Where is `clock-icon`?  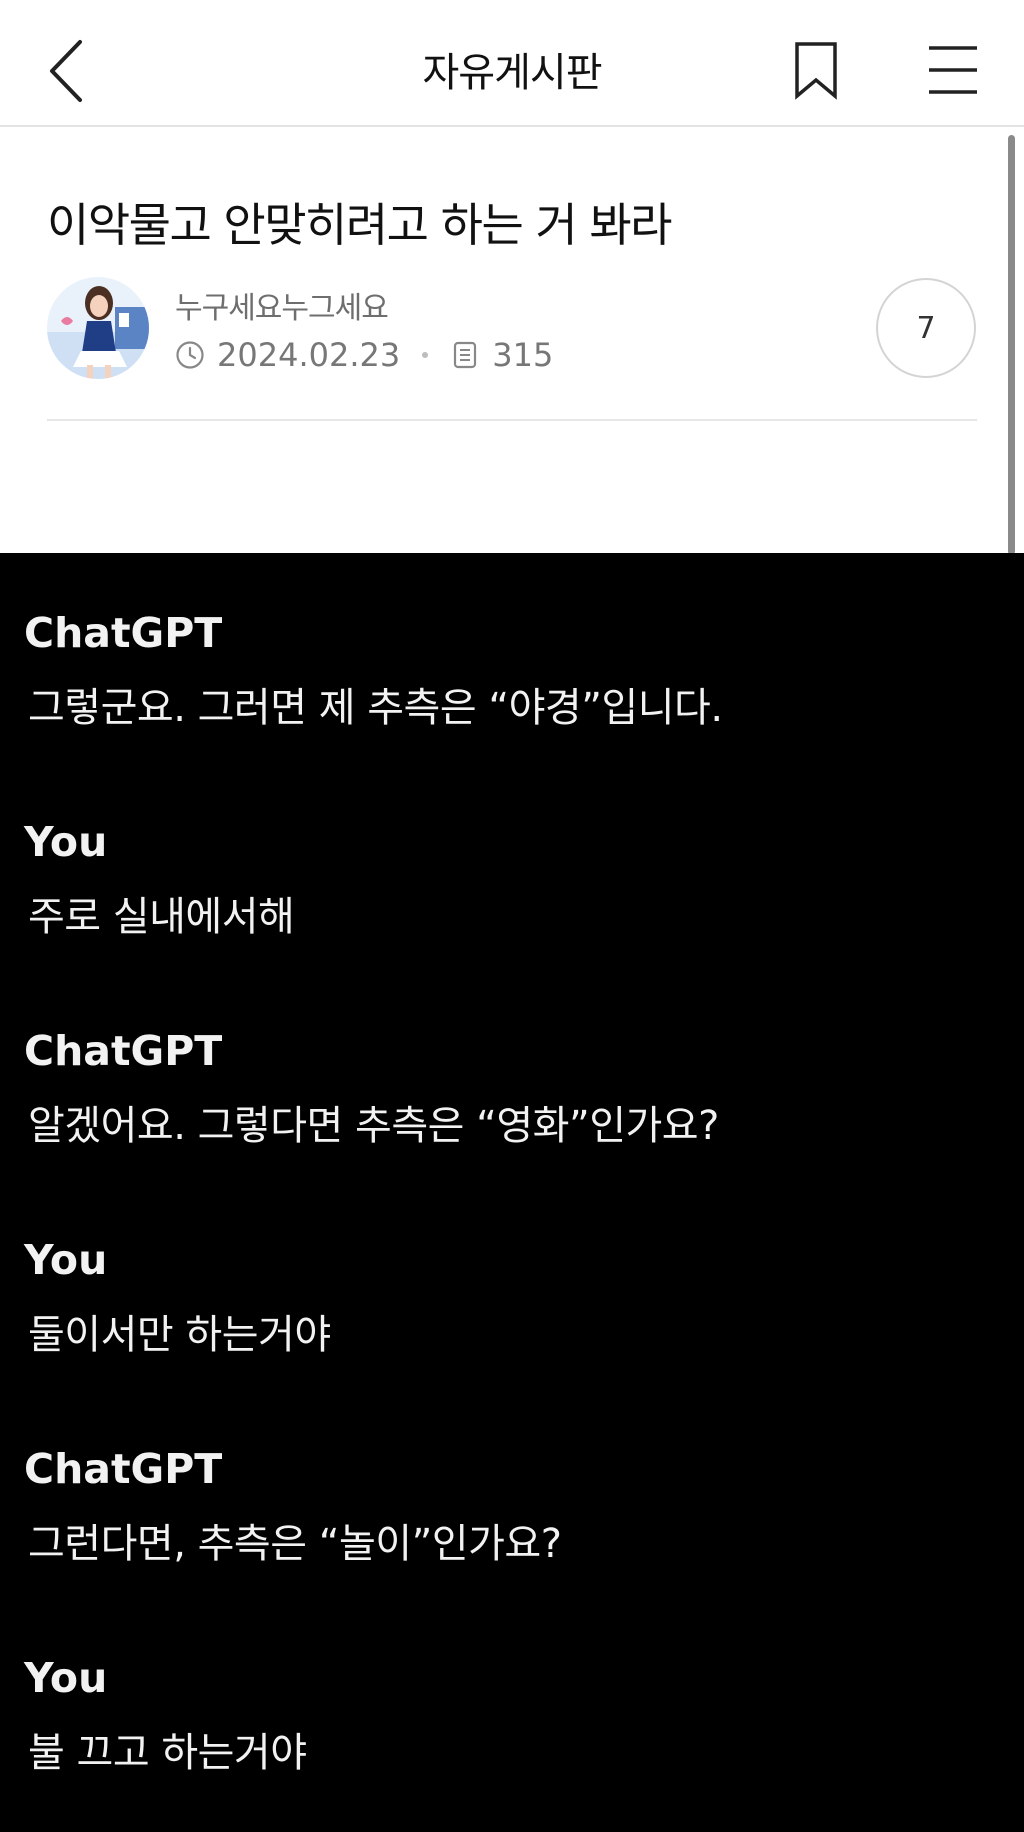 clock-icon is located at coordinates (190, 355).